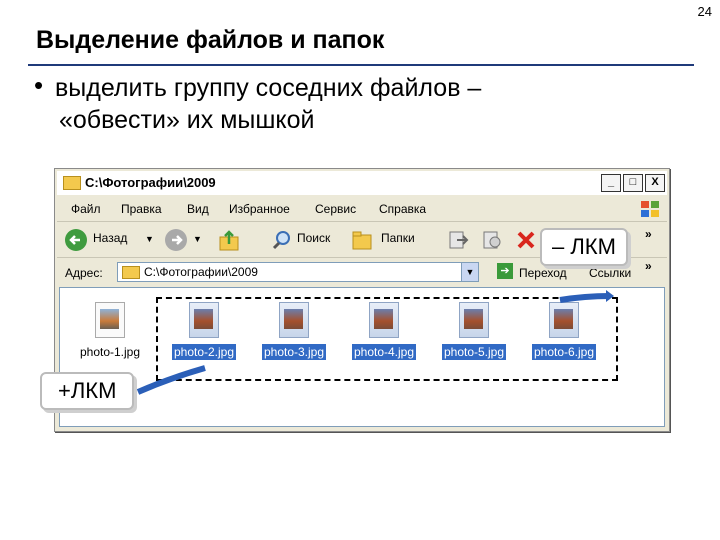 The width and height of the screenshot is (720, 540). I want to click on release-lmb-label: – ЛКМ, so click(584, 246).